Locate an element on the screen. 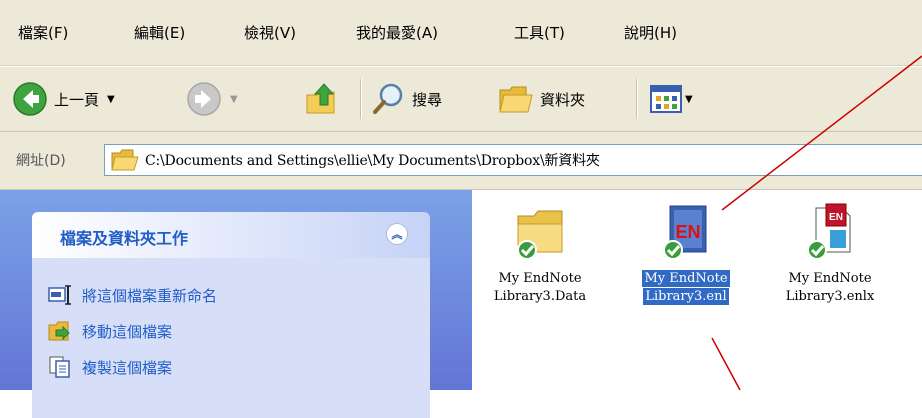  copy-icon is located at coordinates (59, 367).